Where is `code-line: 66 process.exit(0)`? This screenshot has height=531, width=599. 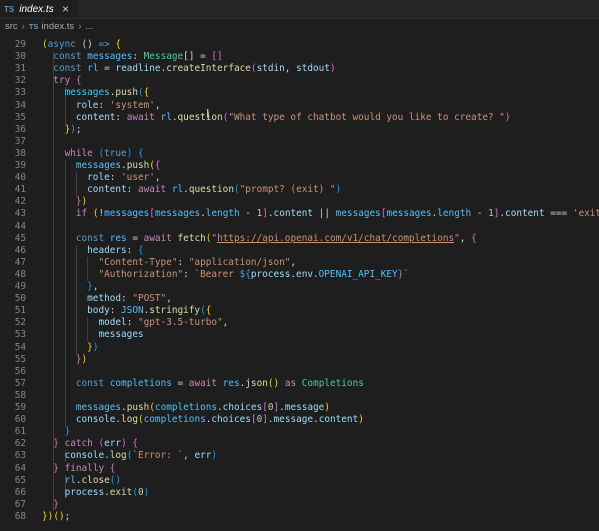 code-line: 66 process.exit(0) is located at coordinates (299, 493).